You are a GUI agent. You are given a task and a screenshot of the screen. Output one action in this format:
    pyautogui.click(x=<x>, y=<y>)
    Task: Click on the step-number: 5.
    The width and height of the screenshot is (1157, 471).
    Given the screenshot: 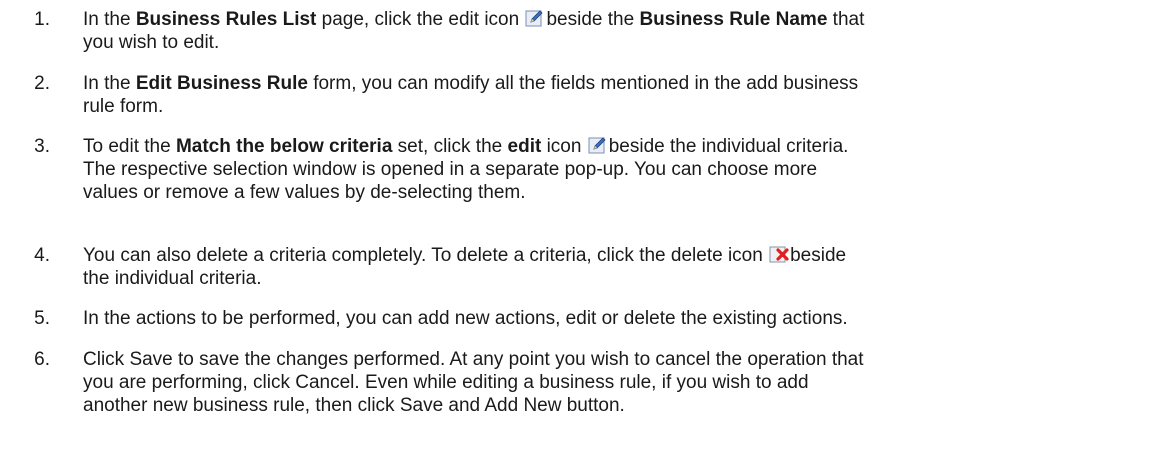 What is the action you would take?
    pyautogui.click(x=42, y=318)
    